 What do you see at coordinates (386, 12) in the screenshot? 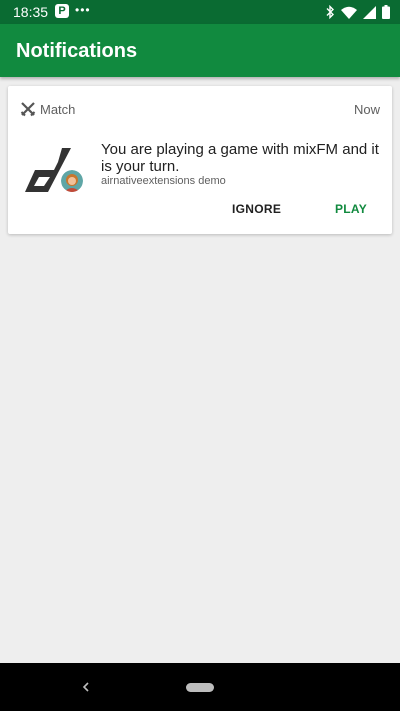
I see `battery-icon` at bounding box center [386, 12].